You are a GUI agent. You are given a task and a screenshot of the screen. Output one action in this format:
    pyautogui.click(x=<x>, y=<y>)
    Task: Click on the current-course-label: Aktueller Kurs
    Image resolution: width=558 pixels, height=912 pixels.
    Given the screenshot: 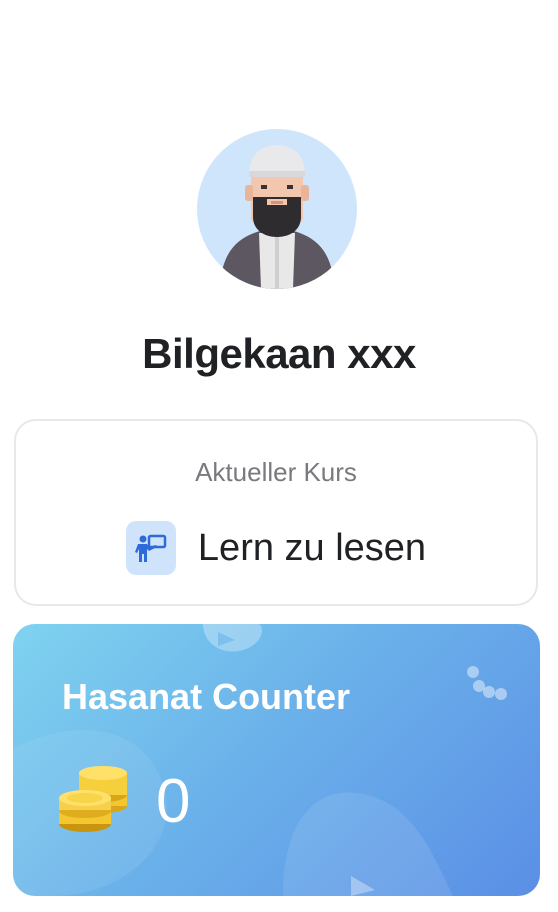 What is the action you would take?
    pyautogui.click(x=276, y=472)
    